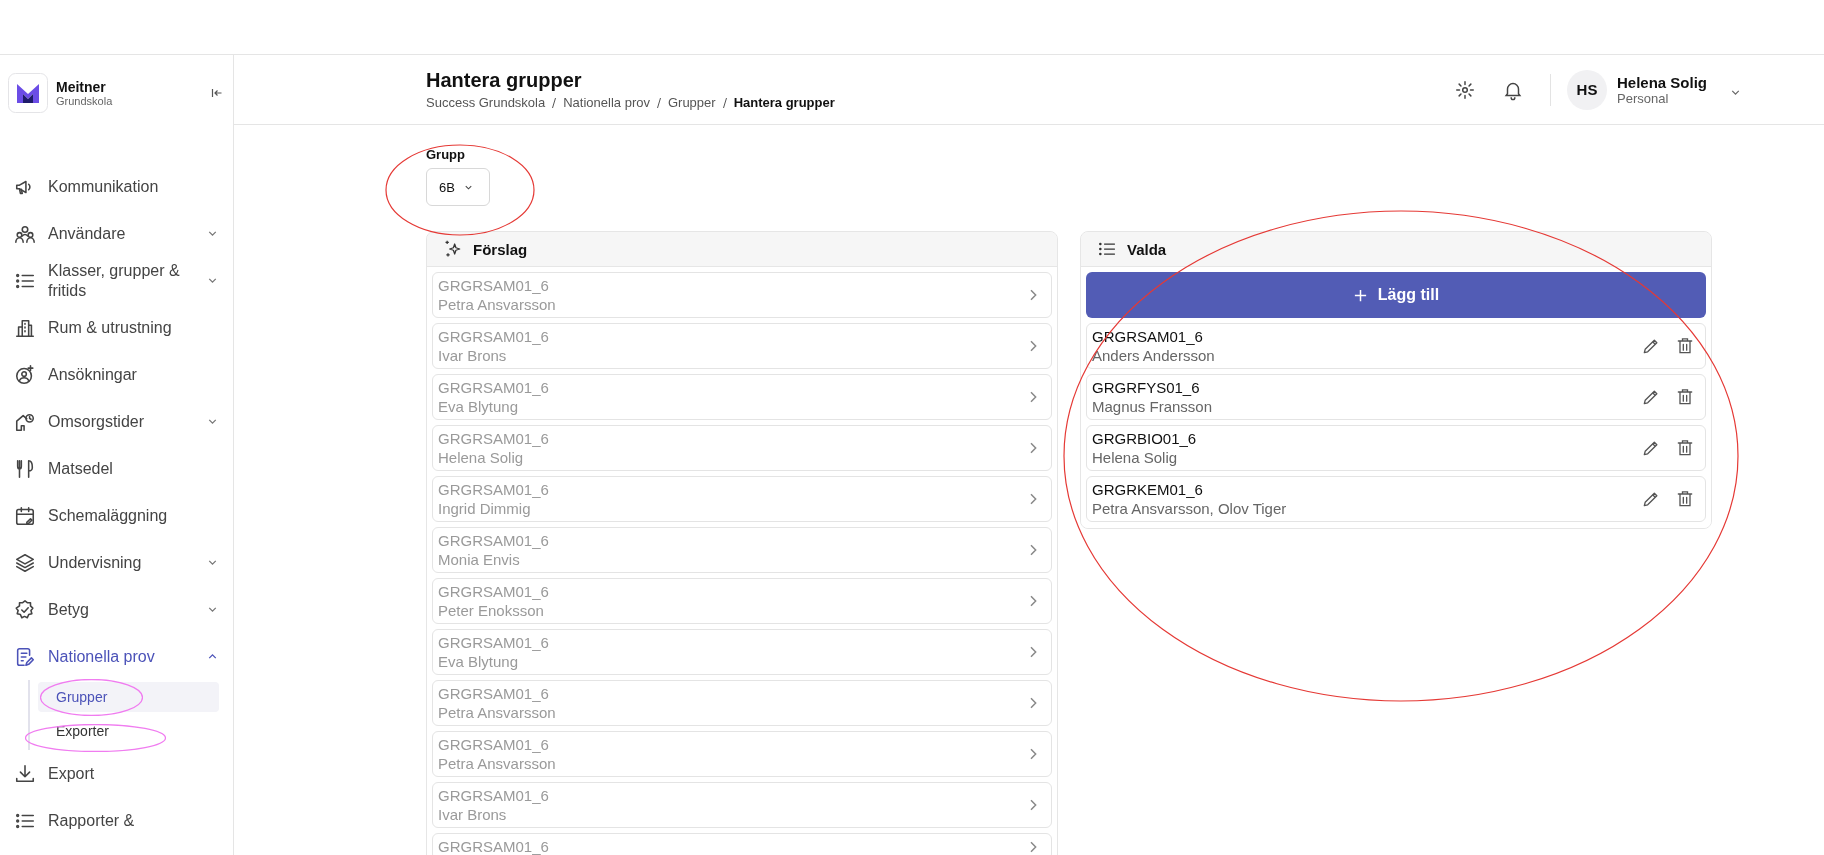 The image size is (1824, 855). Describe the element at coordinates (120, 233) in the screenshot. I see `nav-item: Användare` at that location.